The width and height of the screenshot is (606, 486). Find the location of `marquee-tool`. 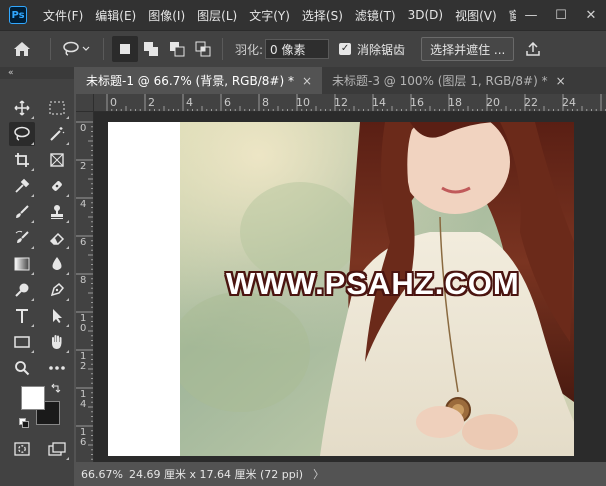

marquee-tool is located at coordinates (57, 108).